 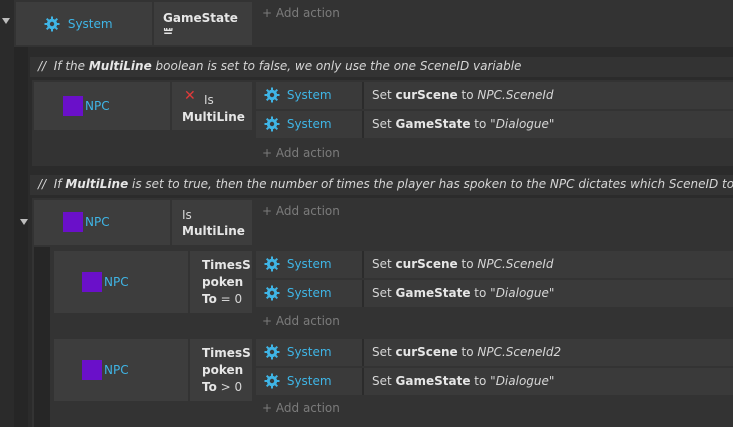 I want to click on condition-compare: > 0, so click(x=229, y=387).